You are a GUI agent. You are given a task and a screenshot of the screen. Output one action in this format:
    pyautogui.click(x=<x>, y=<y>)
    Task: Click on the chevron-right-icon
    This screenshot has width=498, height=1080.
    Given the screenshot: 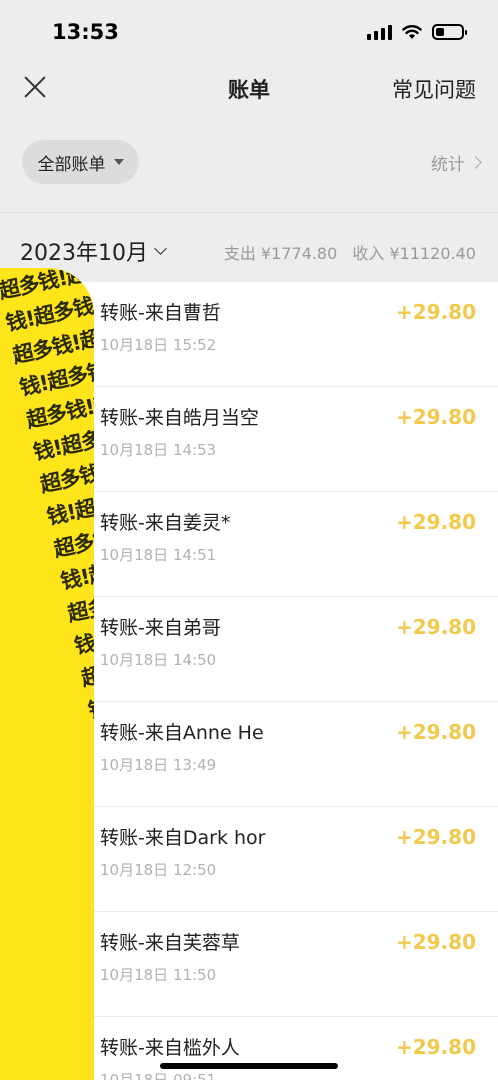 What is the action you would take?
    pyautogui.click(x=475, y=162)
    